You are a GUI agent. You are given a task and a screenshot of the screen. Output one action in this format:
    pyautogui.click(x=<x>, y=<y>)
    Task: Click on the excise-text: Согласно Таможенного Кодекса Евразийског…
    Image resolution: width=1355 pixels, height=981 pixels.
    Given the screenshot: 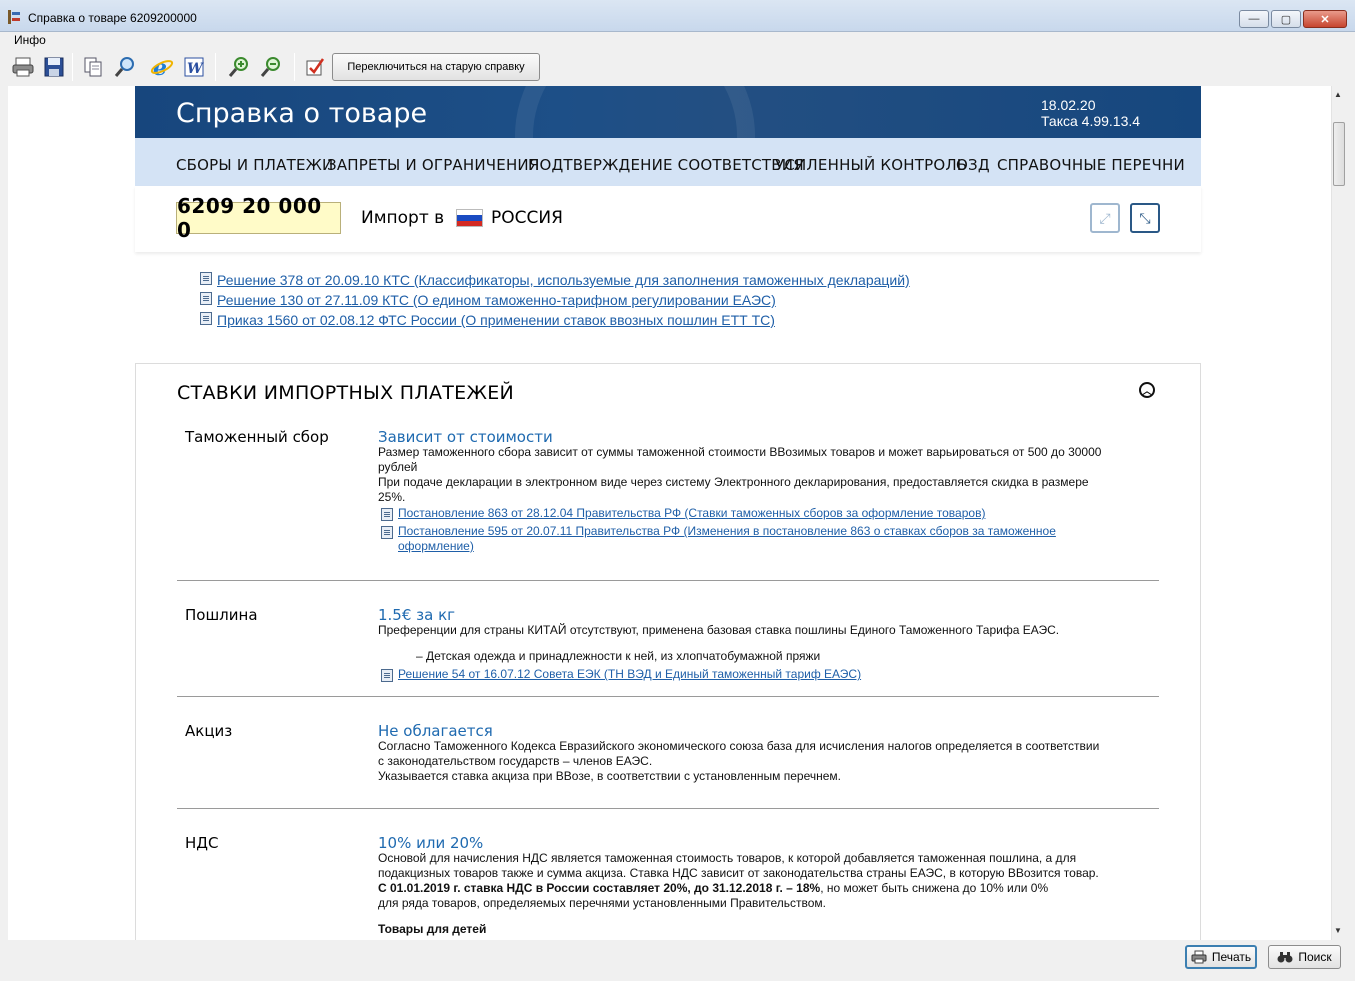 What is the action you would take?
    pyautogui.click(x=739, y=746)
    